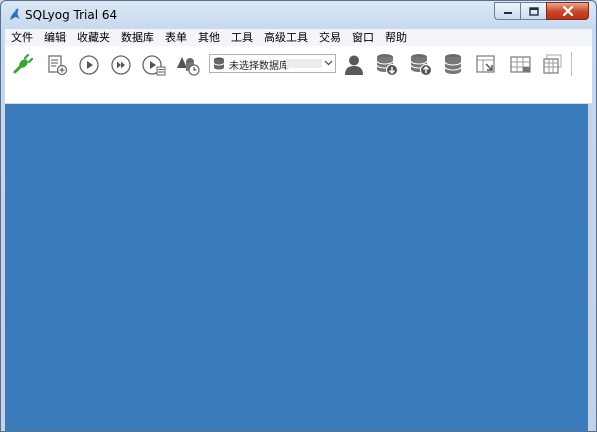  I want to click on database-selector: 未选择数据库, so click(272, 63).